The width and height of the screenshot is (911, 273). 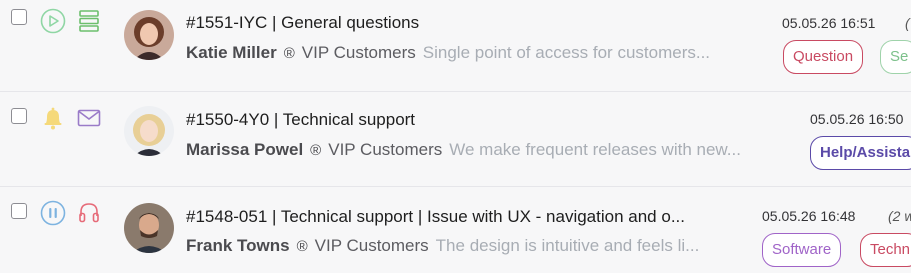 What do you see at coordinates (899, 216) in the screenshot?
I see `ticket-age: (2 w` at bounding box center [899, 216].